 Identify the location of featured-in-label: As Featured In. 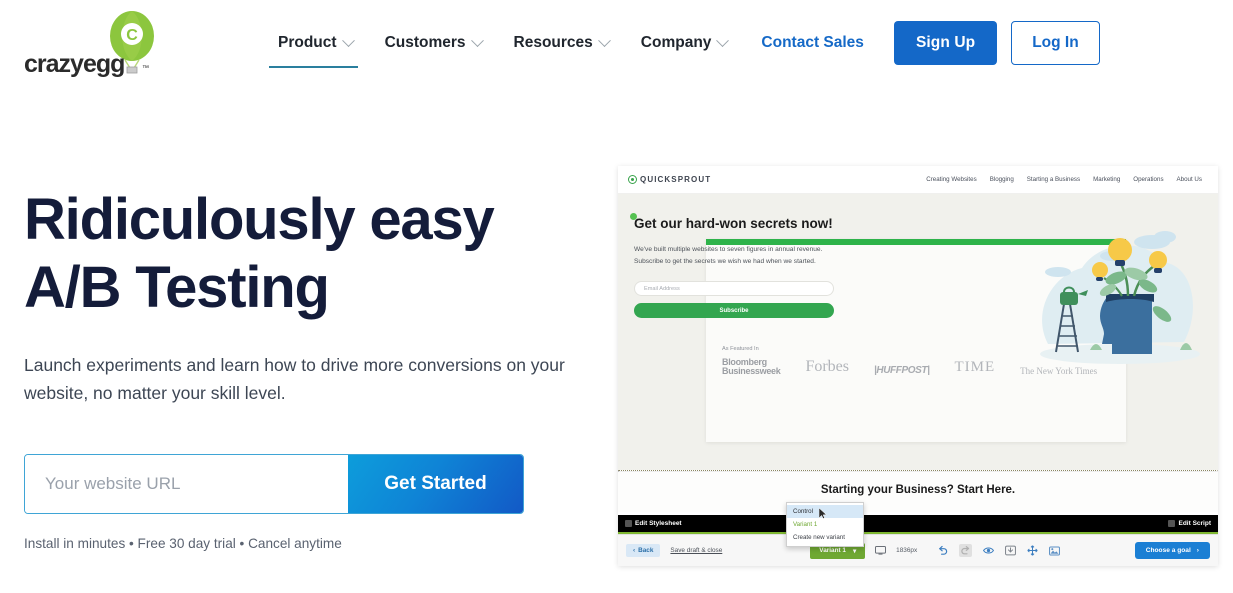
(740, 349).